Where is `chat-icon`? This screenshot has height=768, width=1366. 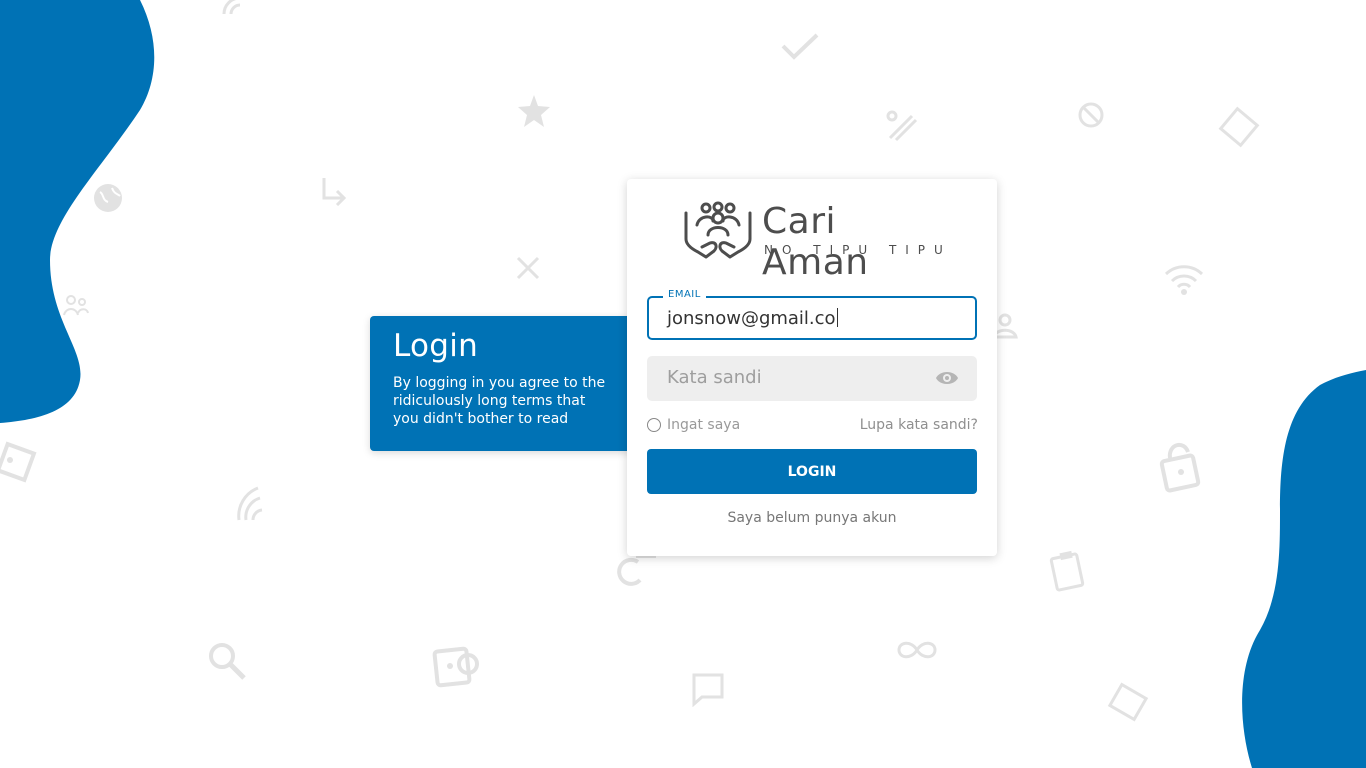
chat-icon is located at coordinates (708, 689).